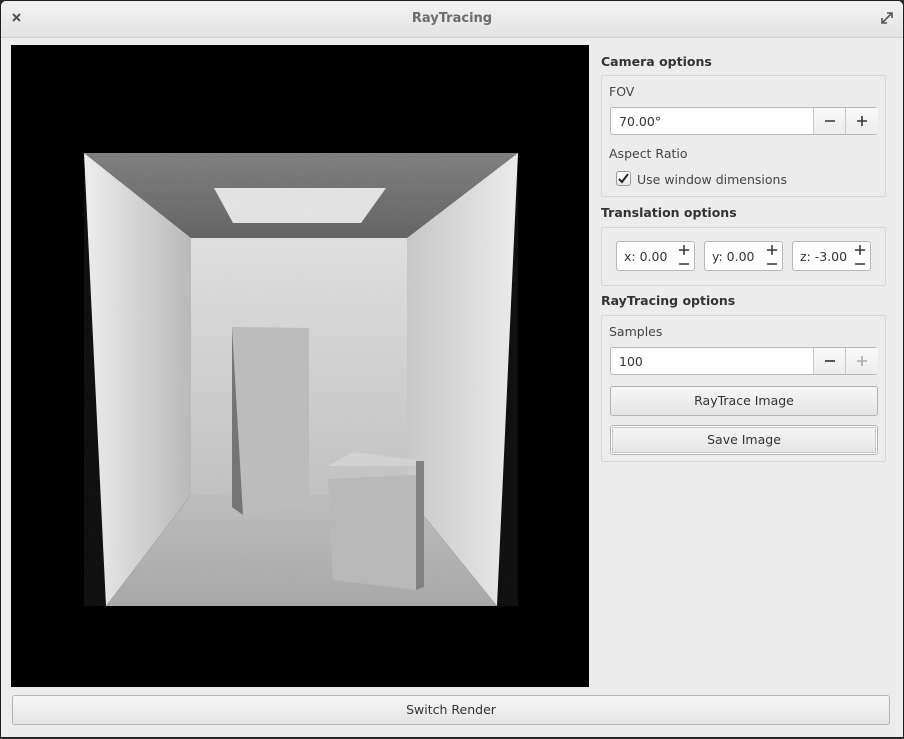  I want to click on maximize-window-button, so click(887, 18).